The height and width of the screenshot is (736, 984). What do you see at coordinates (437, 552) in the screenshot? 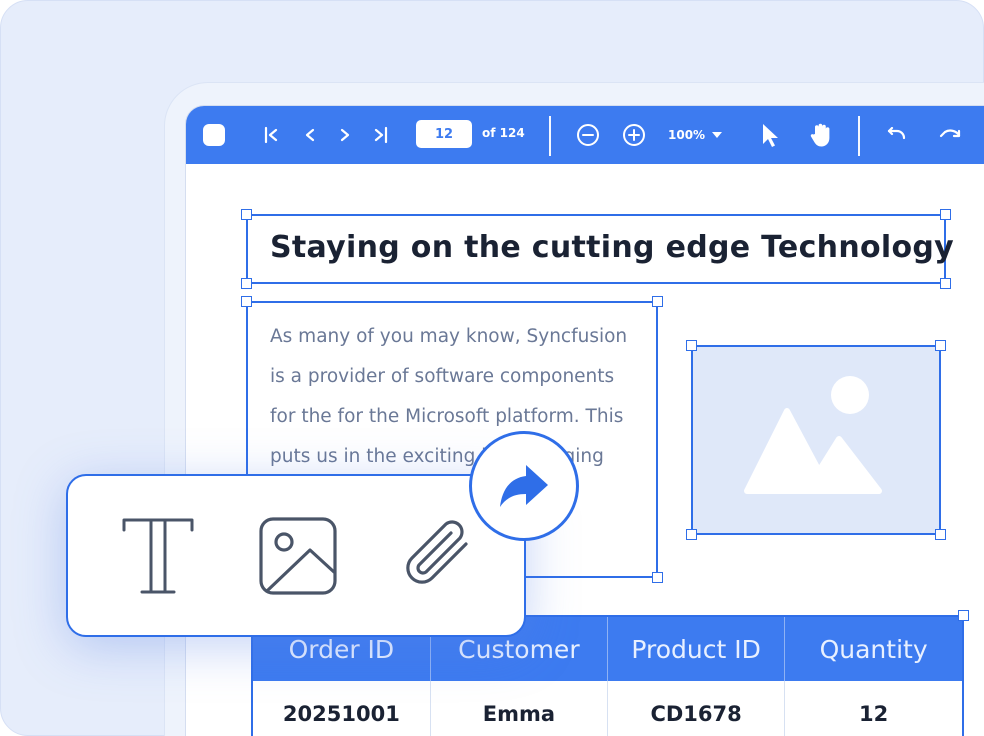
I see `attachment-tool-icon` at bounding box center [437, 552].